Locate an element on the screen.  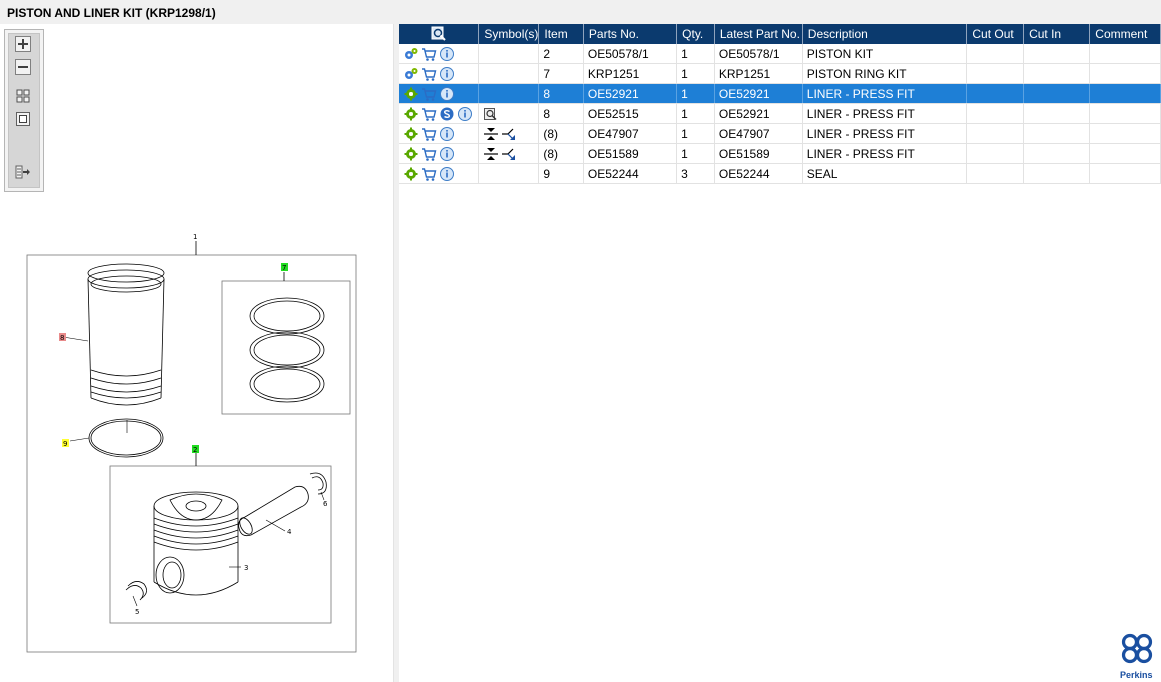
supersession-icon is located at coordinates (447, 114).